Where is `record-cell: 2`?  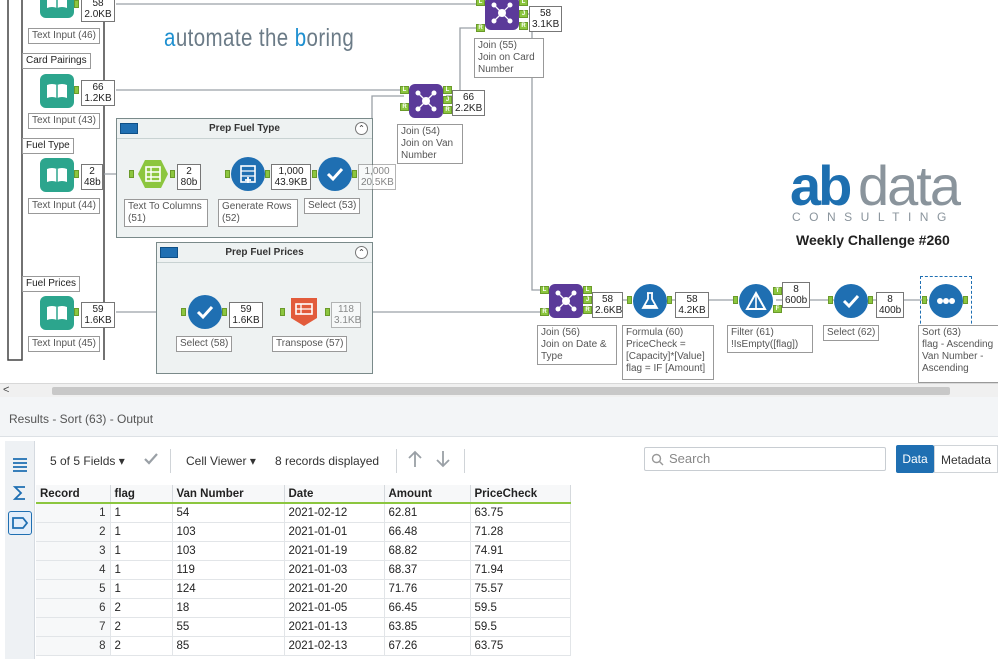 record-cell: 2 is located at coordinates (73, 532).